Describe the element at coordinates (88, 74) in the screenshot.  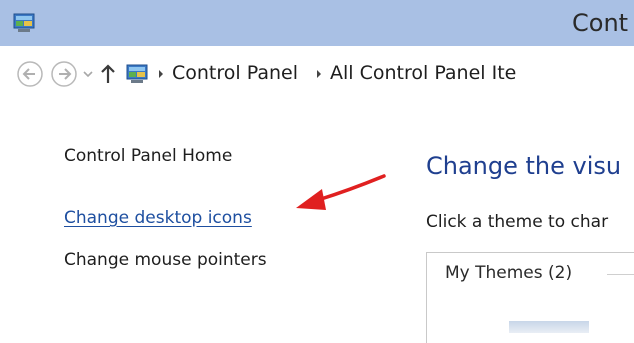
I see `chevron-down-icon` at that location.